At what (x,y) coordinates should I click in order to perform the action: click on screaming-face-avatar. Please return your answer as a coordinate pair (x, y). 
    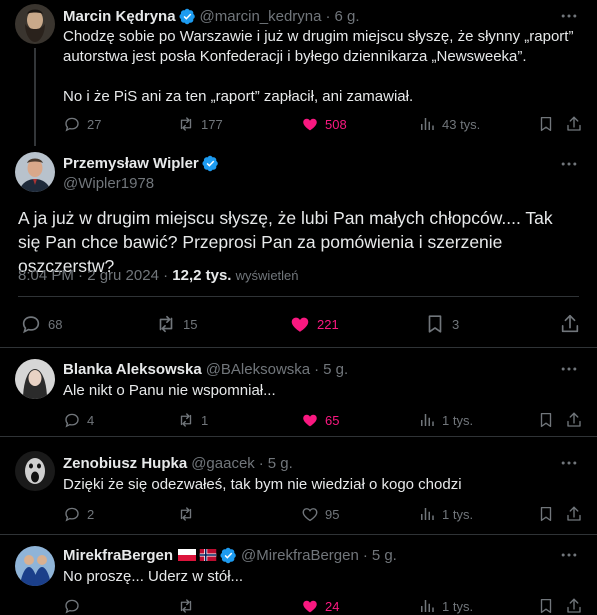
    Looking at the image, I should click on (35, 471).